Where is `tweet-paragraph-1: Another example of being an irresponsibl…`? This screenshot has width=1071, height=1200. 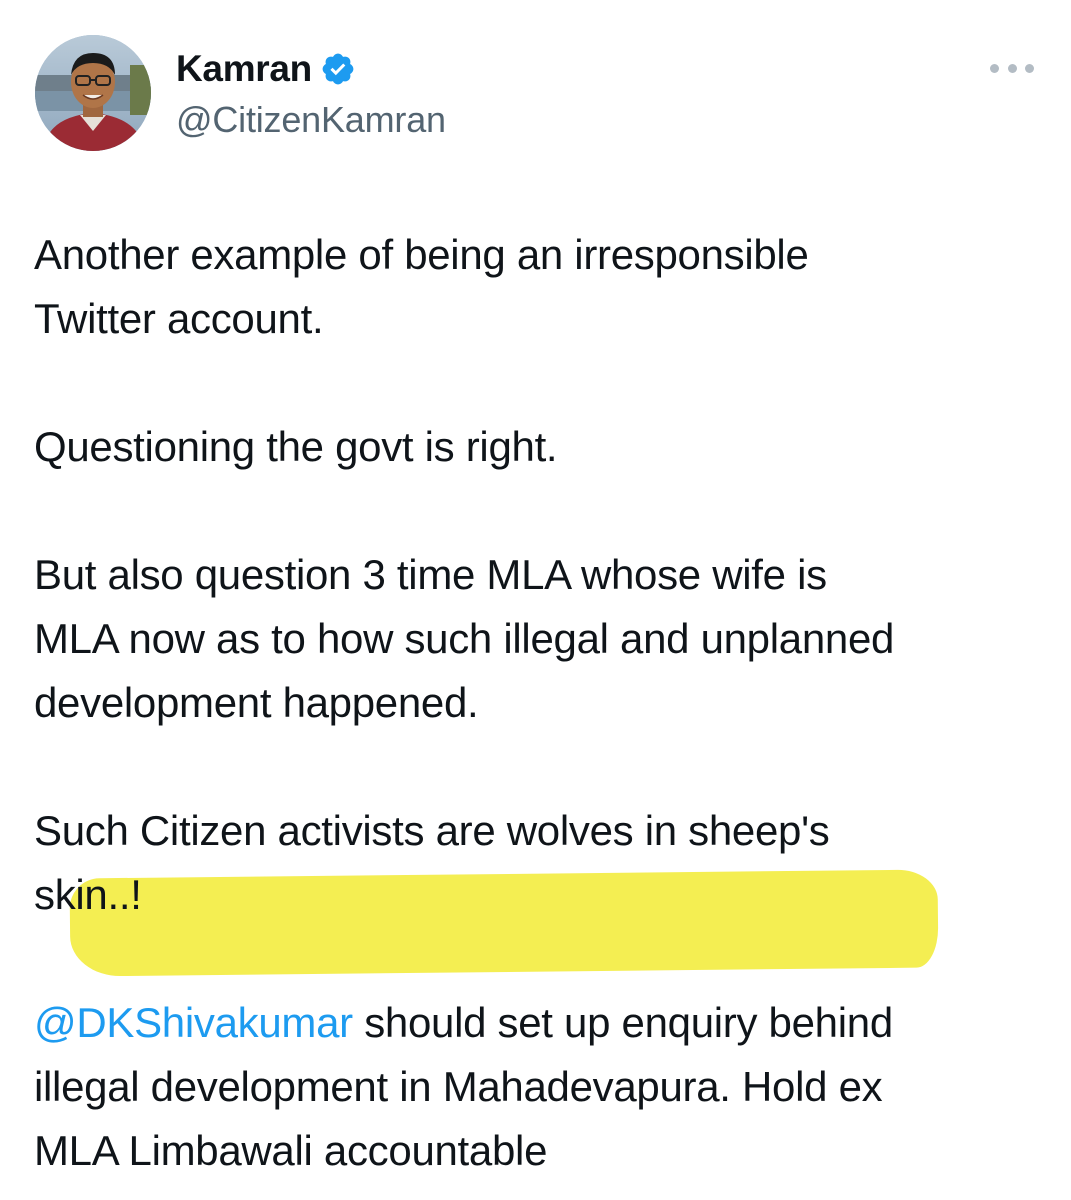 tweet-paragraph-1: Another example of being an irresponsibl… is located at coordinates (534, 287).